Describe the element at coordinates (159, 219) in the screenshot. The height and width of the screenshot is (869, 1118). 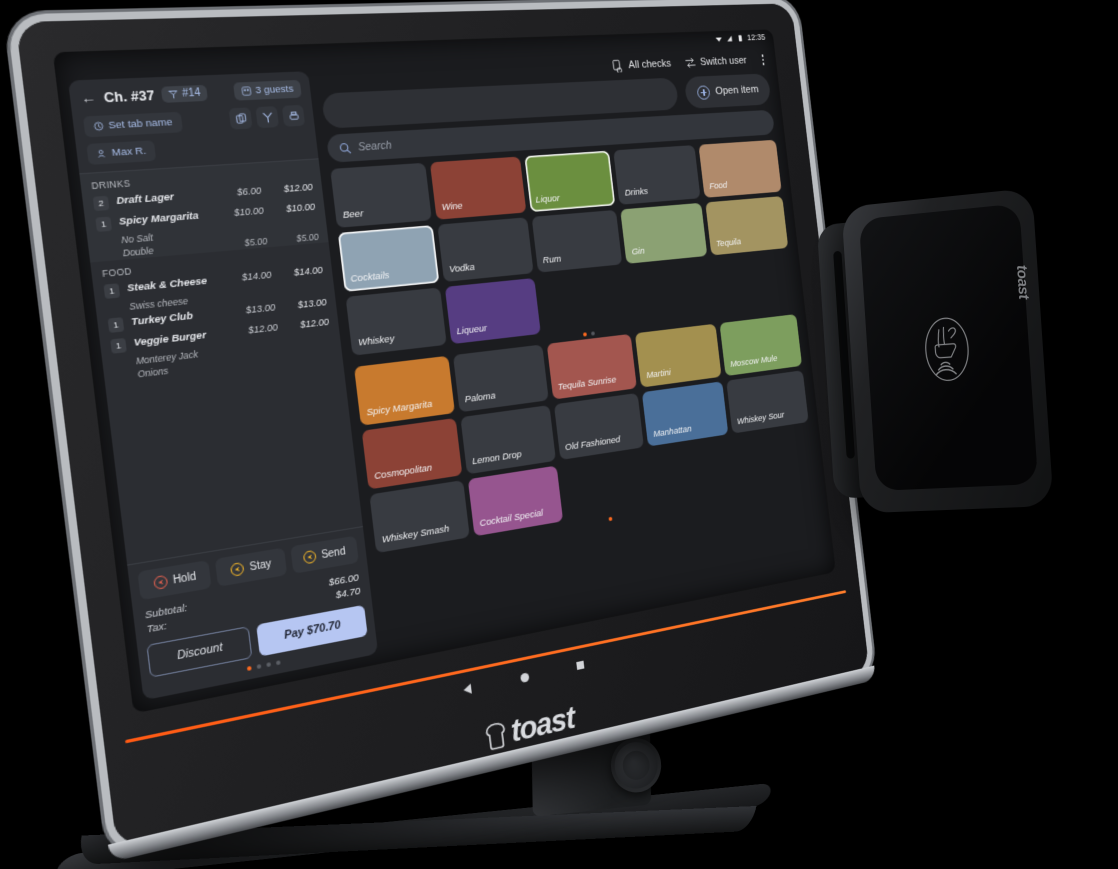
I see `line-item-name: Spicy Margarita` at that location.